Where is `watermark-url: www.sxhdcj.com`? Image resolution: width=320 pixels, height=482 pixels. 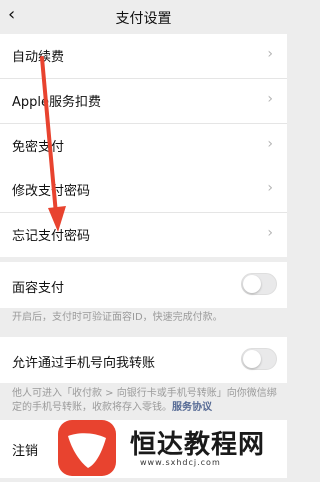
watermark-url: www.sxhdcj.com is located at coordinates (180, 462).